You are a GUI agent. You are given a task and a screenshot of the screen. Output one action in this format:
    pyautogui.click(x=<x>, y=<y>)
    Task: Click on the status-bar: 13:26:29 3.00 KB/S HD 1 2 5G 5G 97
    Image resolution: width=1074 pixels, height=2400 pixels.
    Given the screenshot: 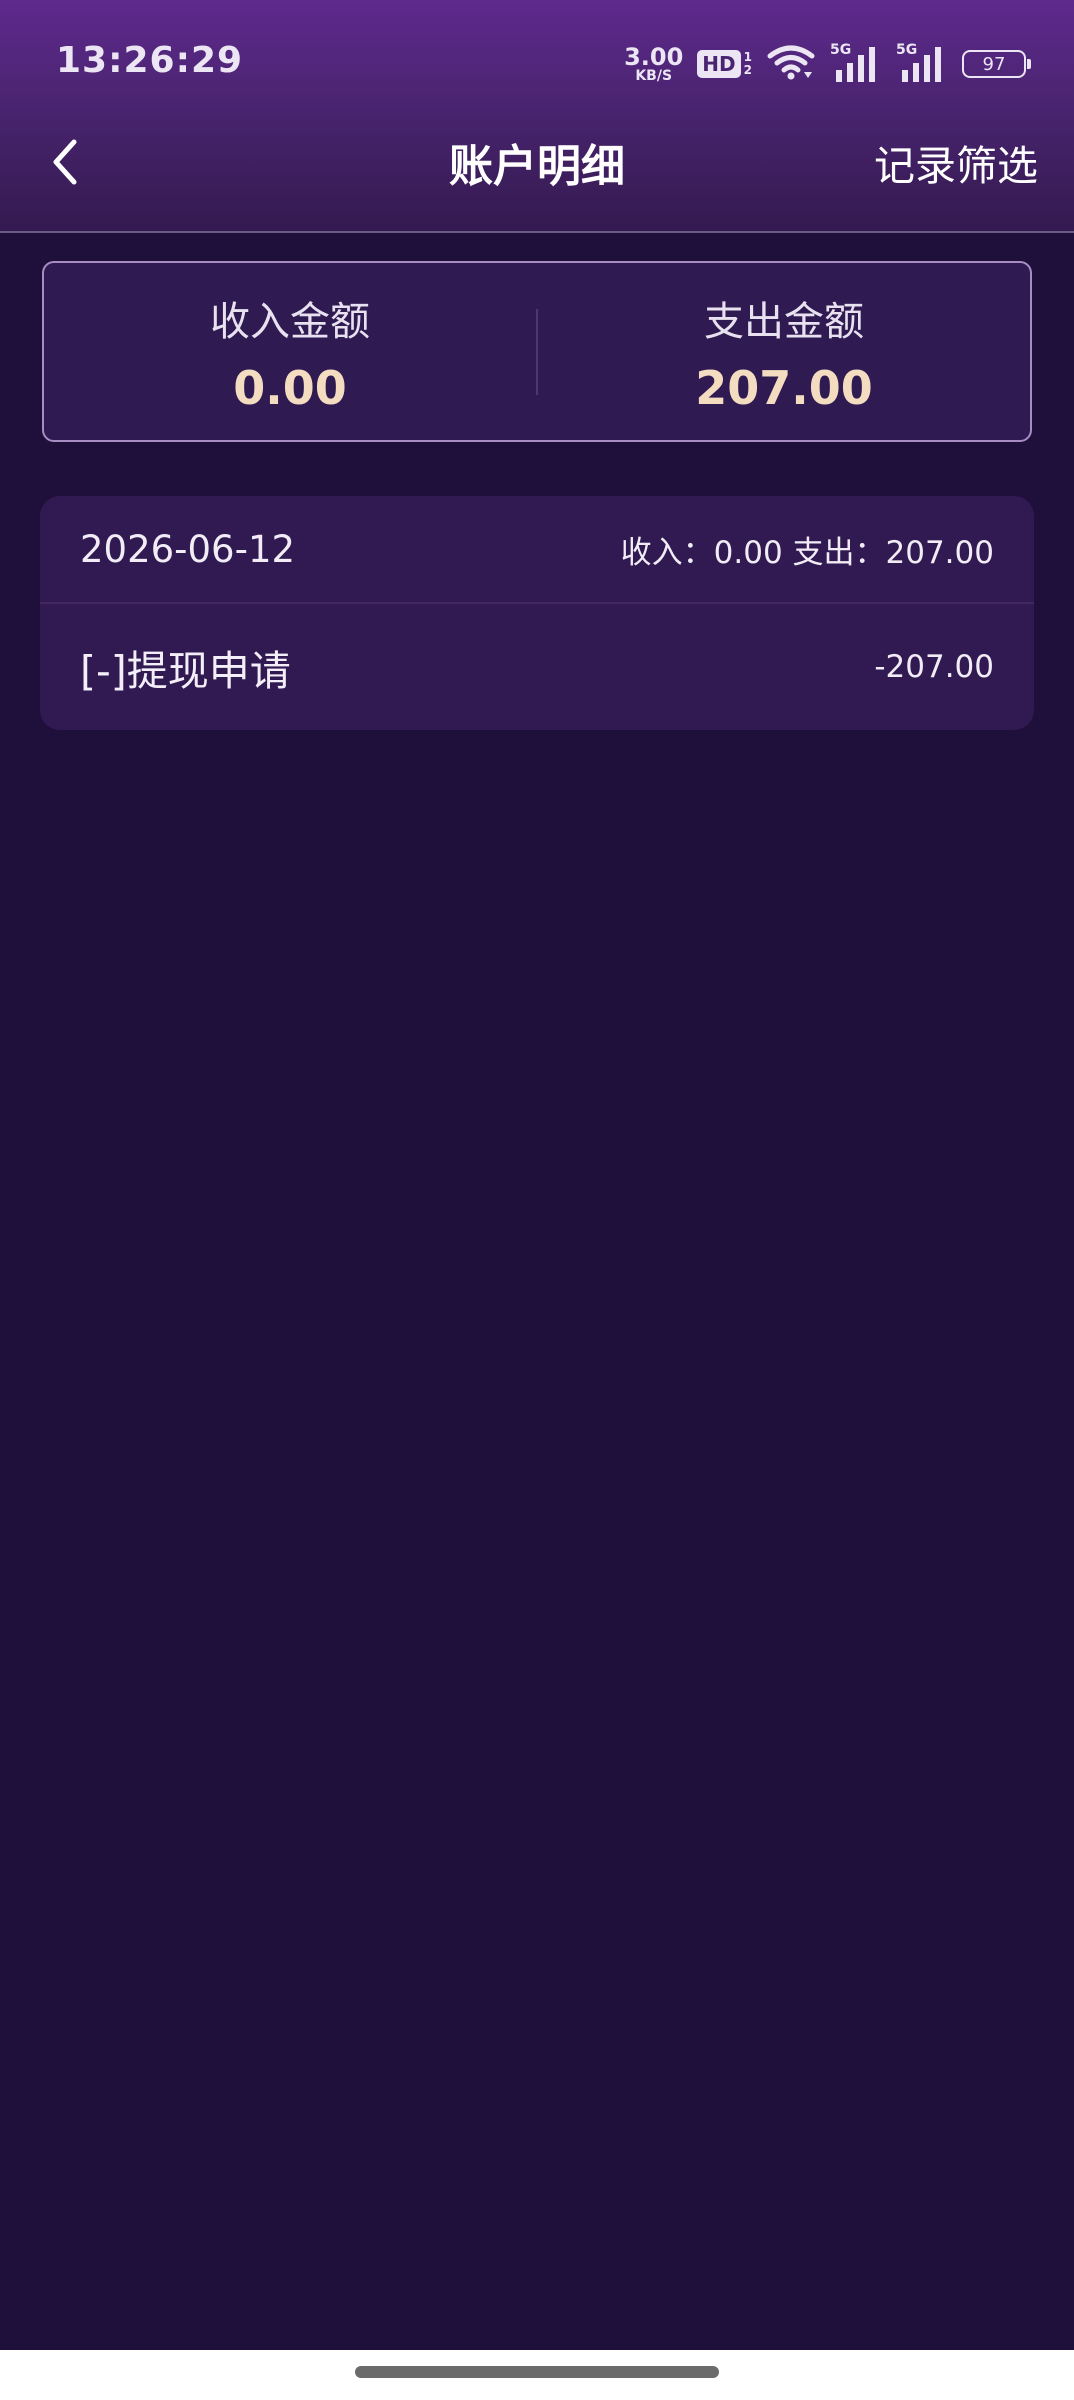 What is the action you would take?
    pyautogui.click(x=537, y=60)
    